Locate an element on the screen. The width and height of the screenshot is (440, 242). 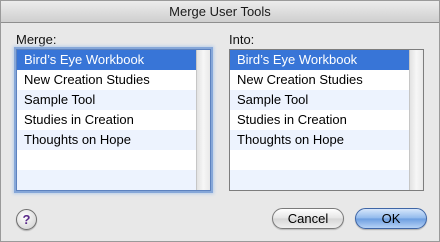
into-list-item: Sample Tool is located at coordinates (320, 100).